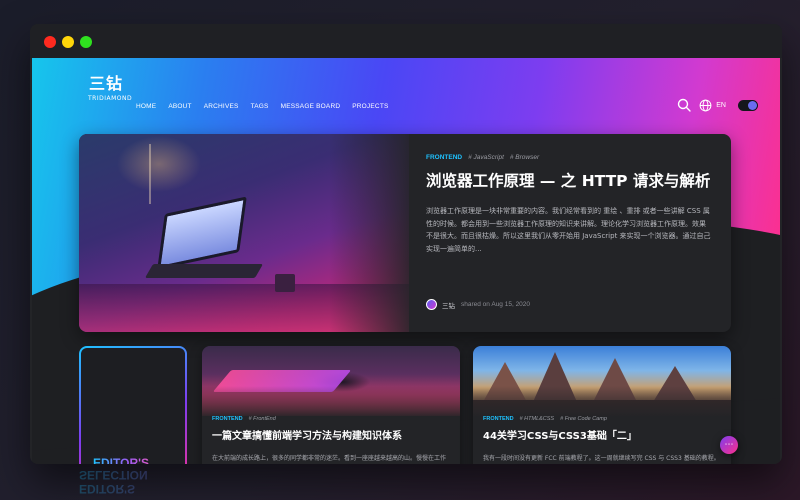  I want to click on language-switch: EN, so click(721, 105).